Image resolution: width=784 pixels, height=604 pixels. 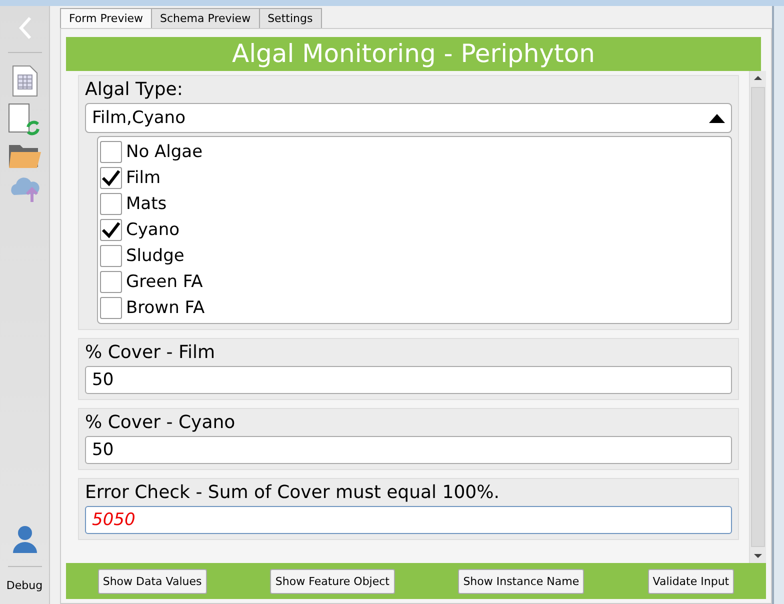 What do you see at coordinates (408, 520) in the screenshot?
I see `text-field: 5050` at bounding box center [408, 520].